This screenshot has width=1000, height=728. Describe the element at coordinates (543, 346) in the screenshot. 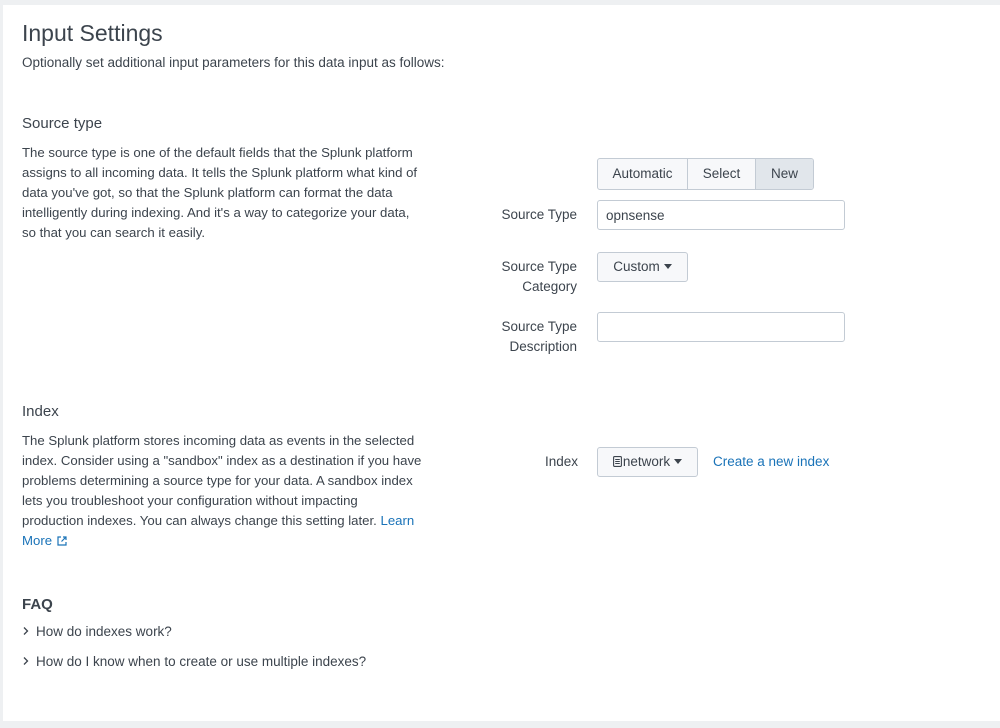

I see `description-label-line2: Description` at that location.